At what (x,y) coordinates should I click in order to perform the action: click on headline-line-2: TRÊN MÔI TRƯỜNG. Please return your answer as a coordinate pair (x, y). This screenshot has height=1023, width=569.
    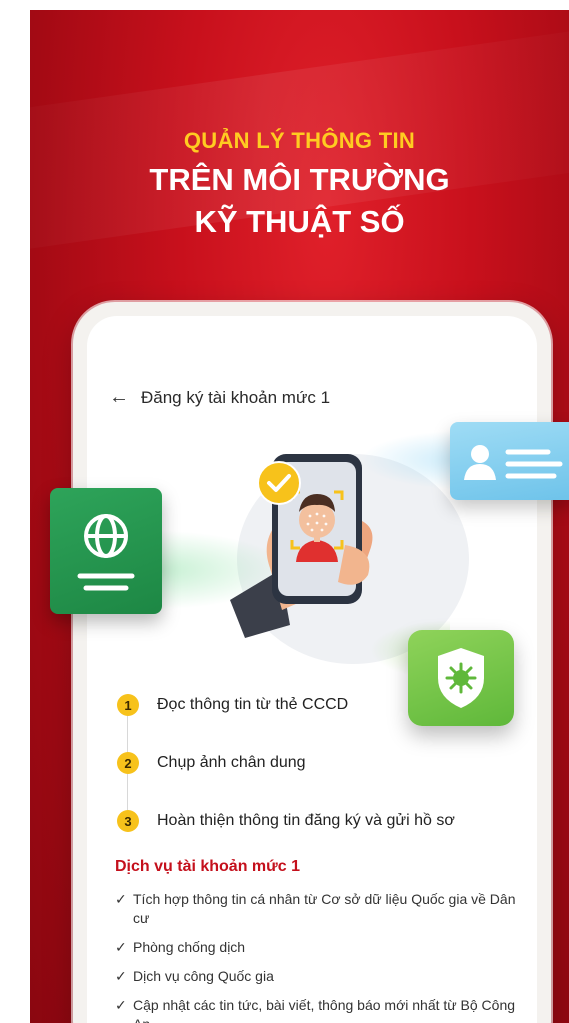
    Looking at the image, I should click on (299, 179).